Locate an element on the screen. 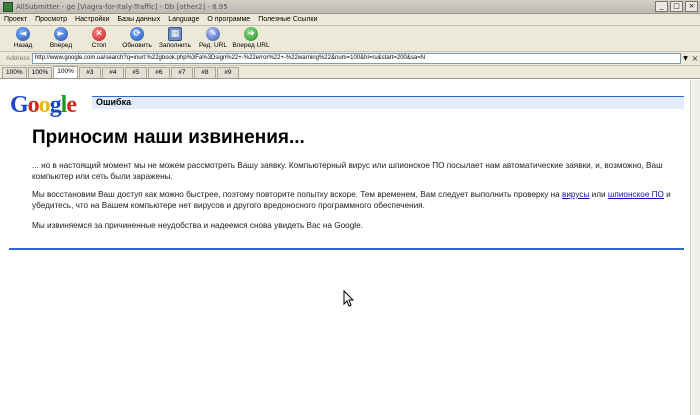 Image resolution: width=700 pixels, height=415 pixels. app-icon is located at coordinates (8, 6).